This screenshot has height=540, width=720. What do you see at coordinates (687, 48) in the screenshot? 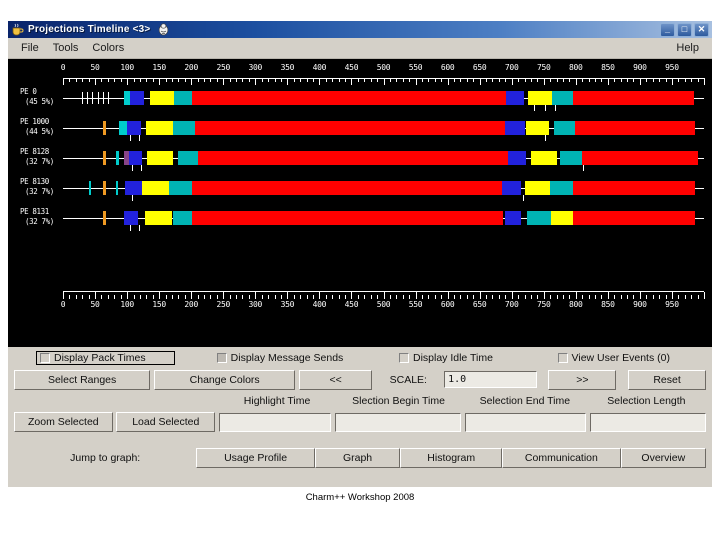
I see `menu-help: Help` at bounding box center [687, 48].